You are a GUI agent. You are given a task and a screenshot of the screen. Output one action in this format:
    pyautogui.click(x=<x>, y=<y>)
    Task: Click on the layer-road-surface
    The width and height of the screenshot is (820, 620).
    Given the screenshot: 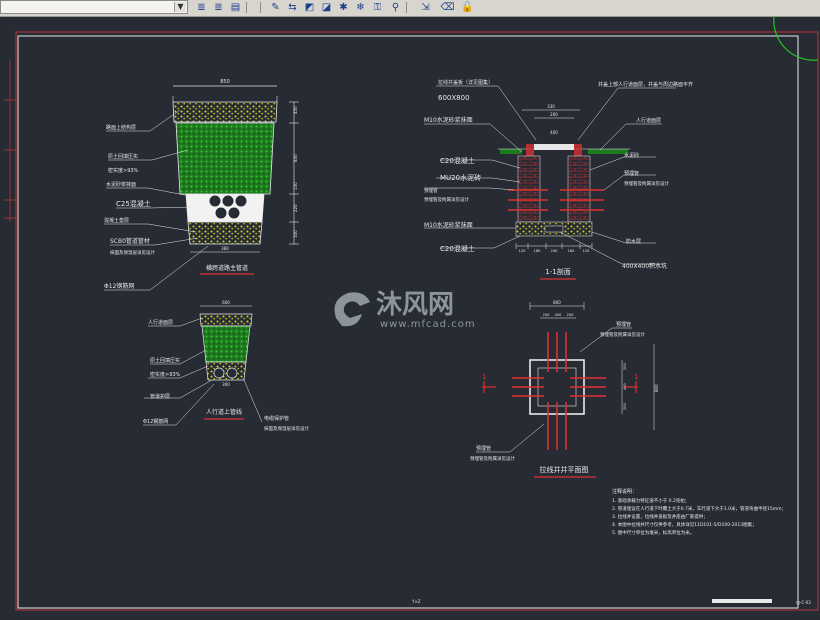 What is the action you would take?
    pyautogui.click(x=225, y=112)
    